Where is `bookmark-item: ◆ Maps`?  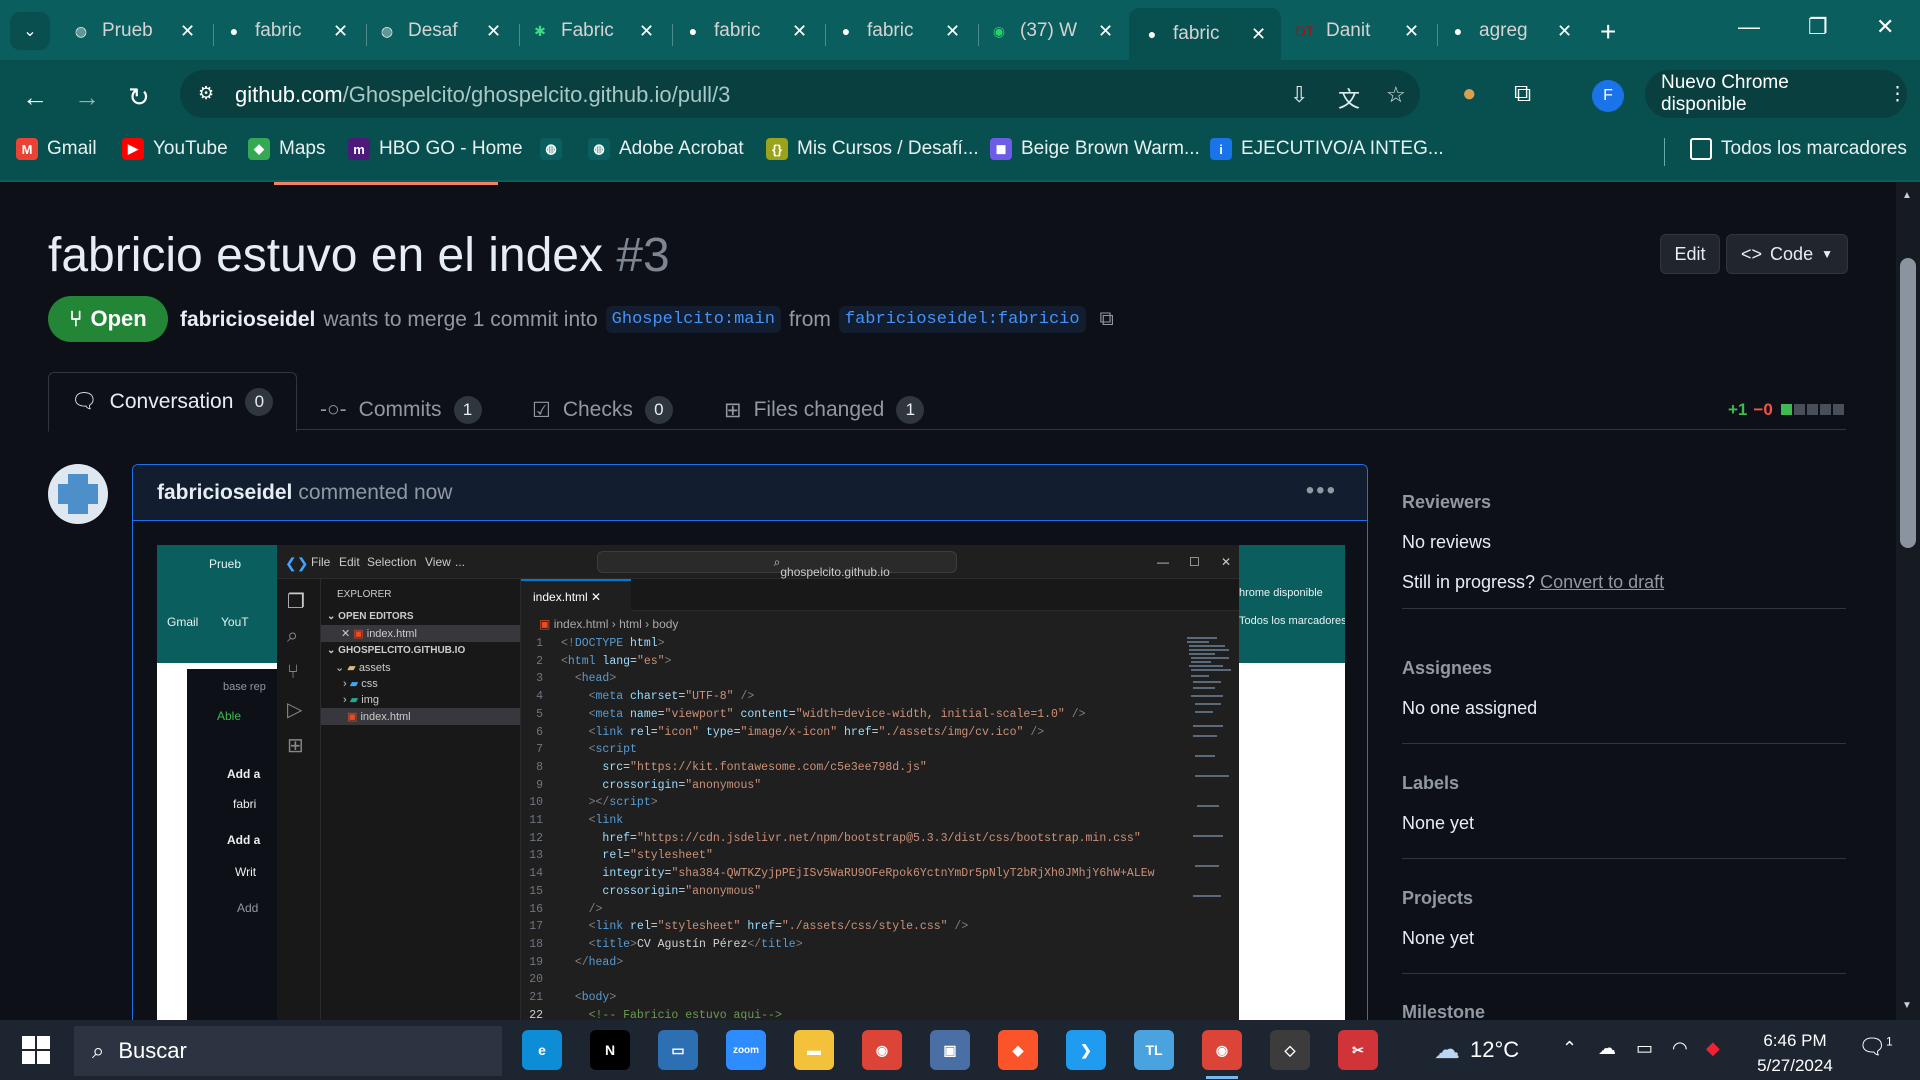 bookmark-item: ◆ Maps is located at coordinates (286, 149).